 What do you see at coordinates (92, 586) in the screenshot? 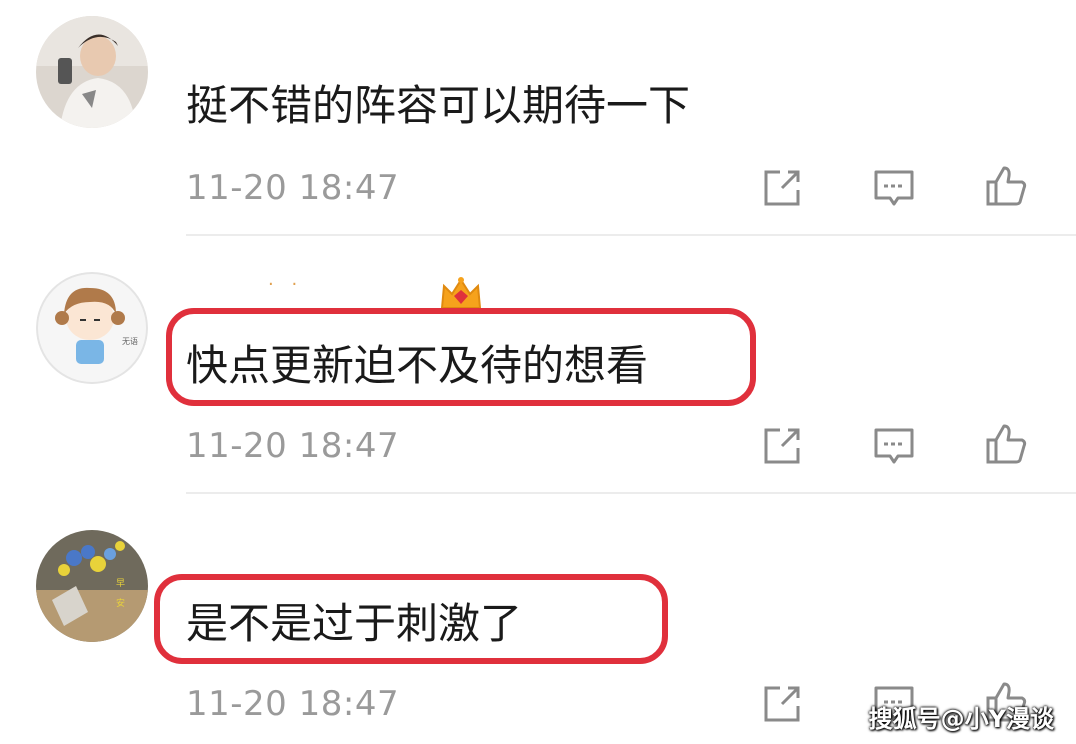
I see `avatar: 早 安` at bounding box center [92, 586].